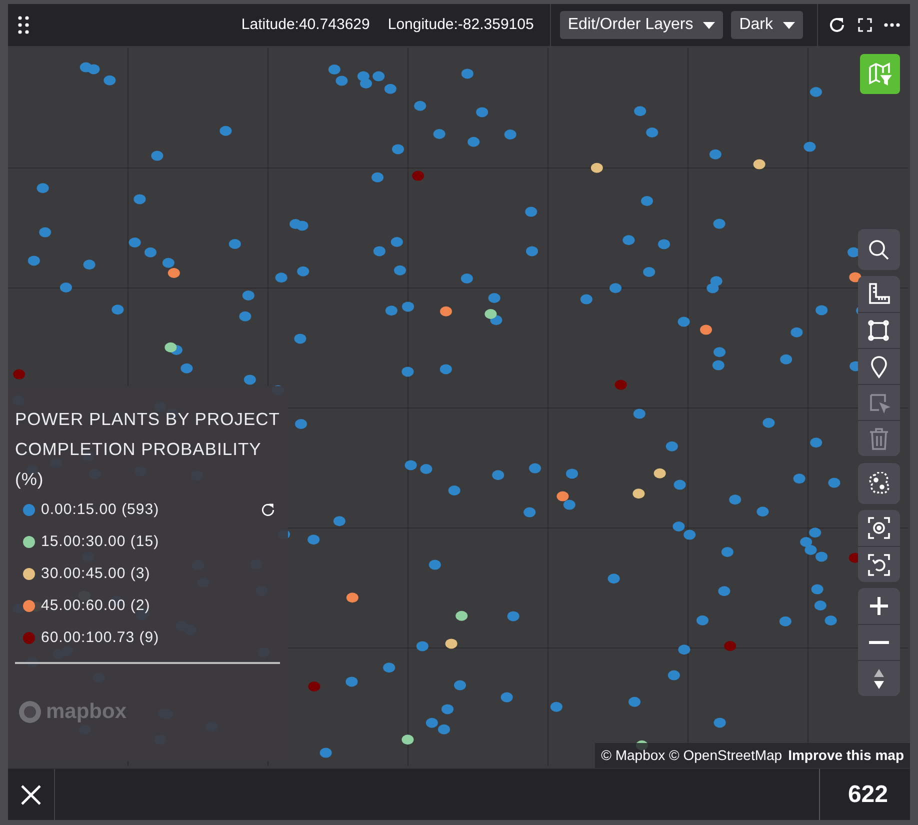  Describe the element at coordinates (880, 74) in the screenshot. I see `map-filter-icon` at that location.